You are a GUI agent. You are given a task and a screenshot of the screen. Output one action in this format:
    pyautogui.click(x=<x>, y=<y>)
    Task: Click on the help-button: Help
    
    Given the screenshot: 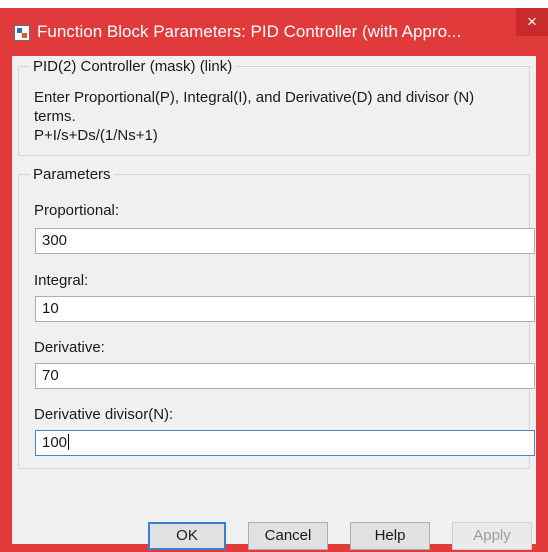 What is the action you would take?
    pyautogui.click(x=390, y=536)
    